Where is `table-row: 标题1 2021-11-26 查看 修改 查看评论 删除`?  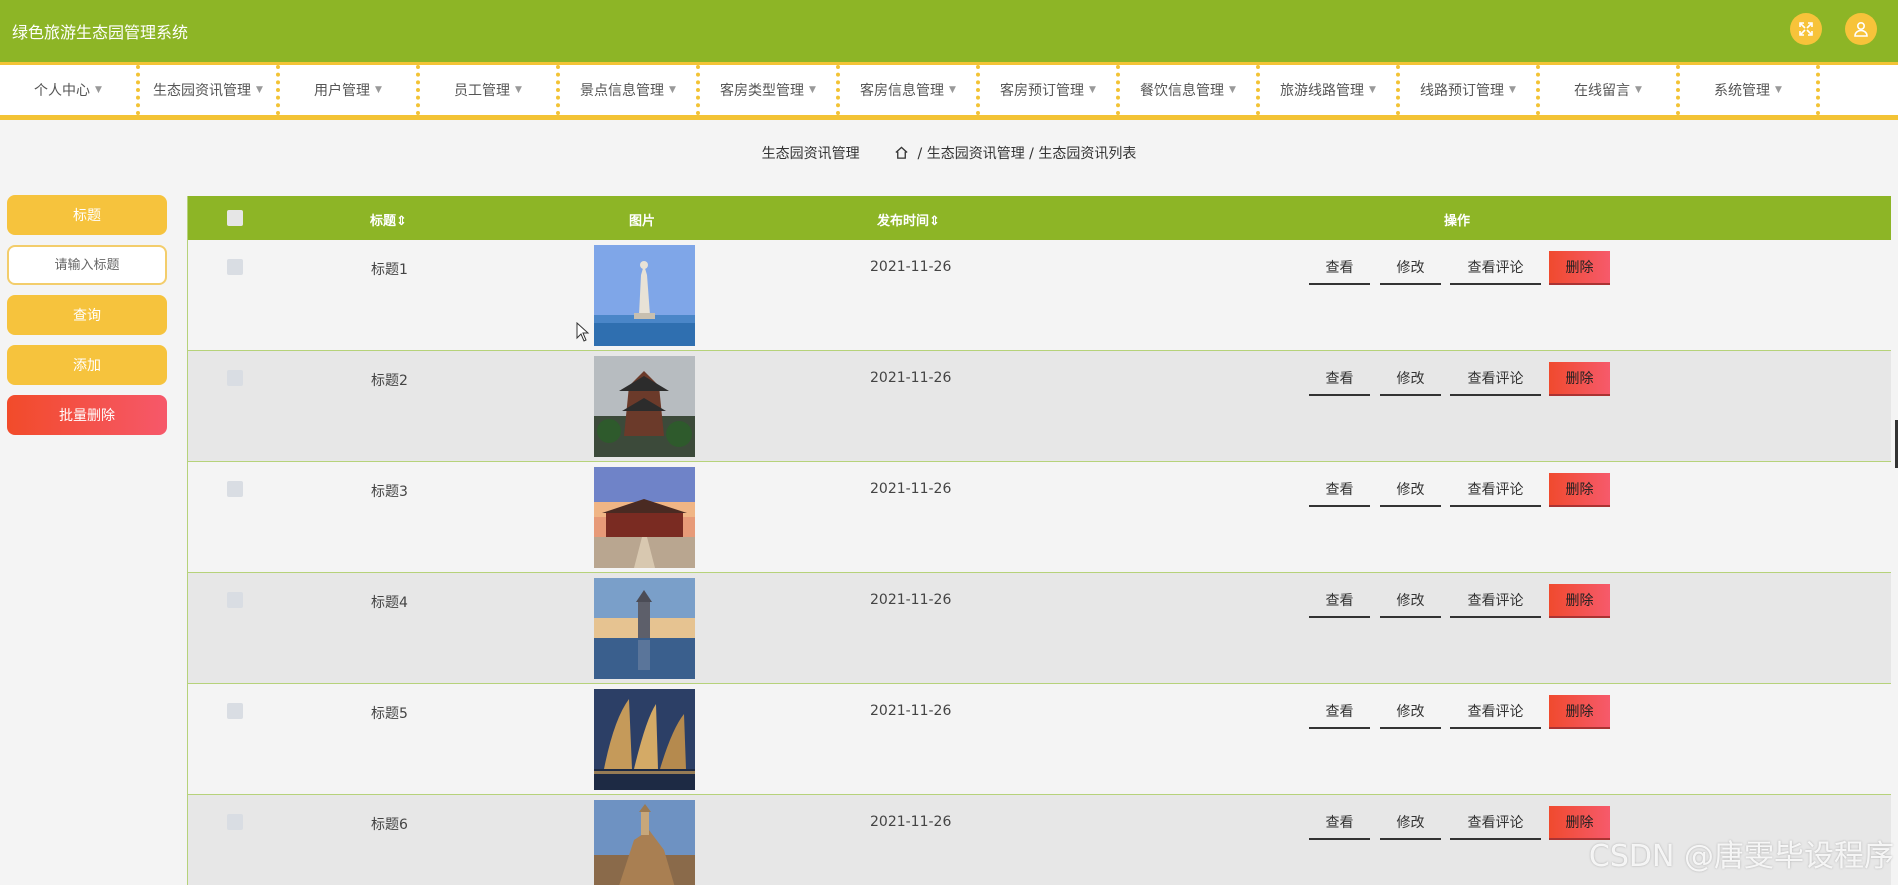
table-row: 标题1 2021-11-26 查看 修改 查看评论 删除 is located at coordinates (1039, 295).